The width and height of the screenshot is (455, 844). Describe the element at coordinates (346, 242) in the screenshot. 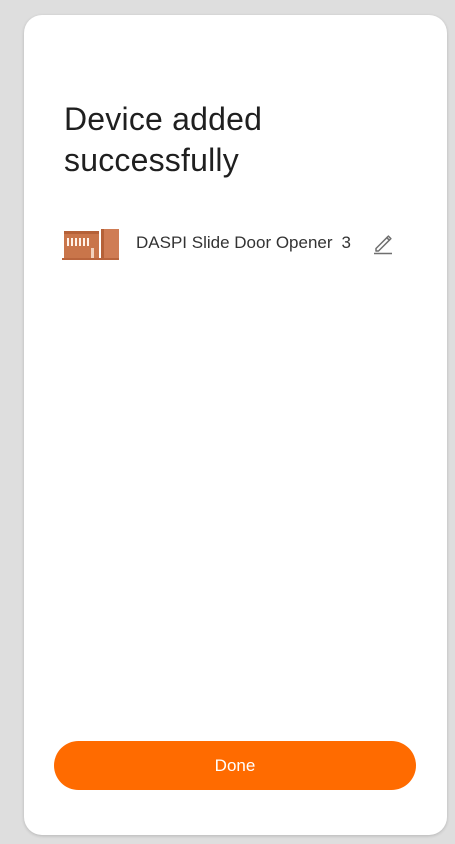

I see `device-count: 3` at that location.